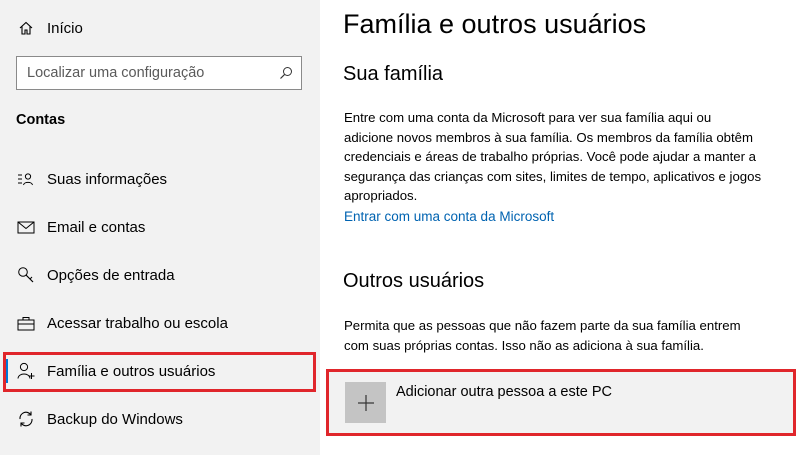 The image size is (811, 455). I want to click on person-card-icon, so click(26, 179).